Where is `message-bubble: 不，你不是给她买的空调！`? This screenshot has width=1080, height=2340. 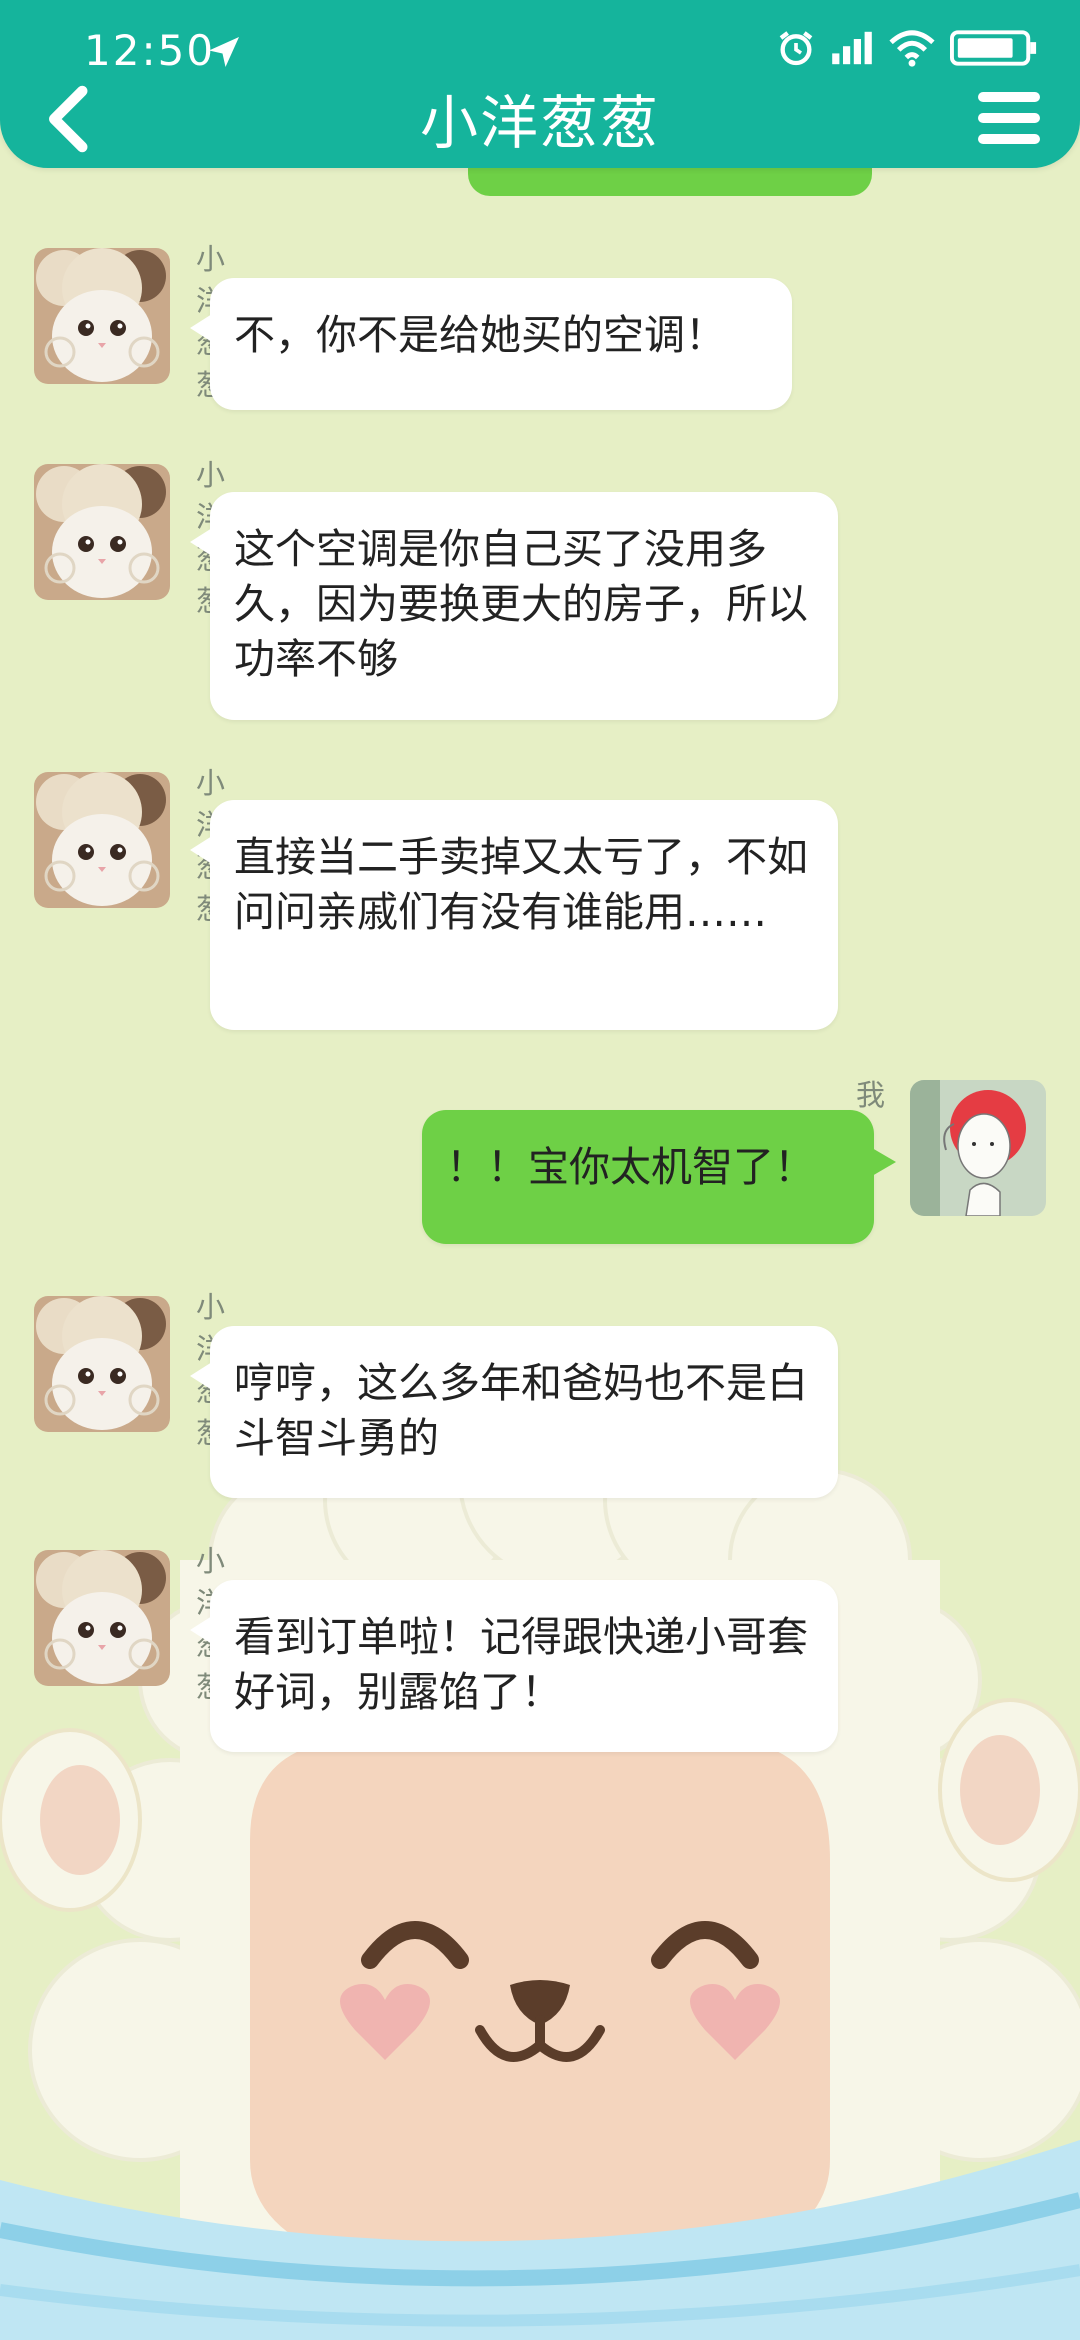
message-bubble: 不，你不是给她买的空调！ is located at coordinates (491, 344).